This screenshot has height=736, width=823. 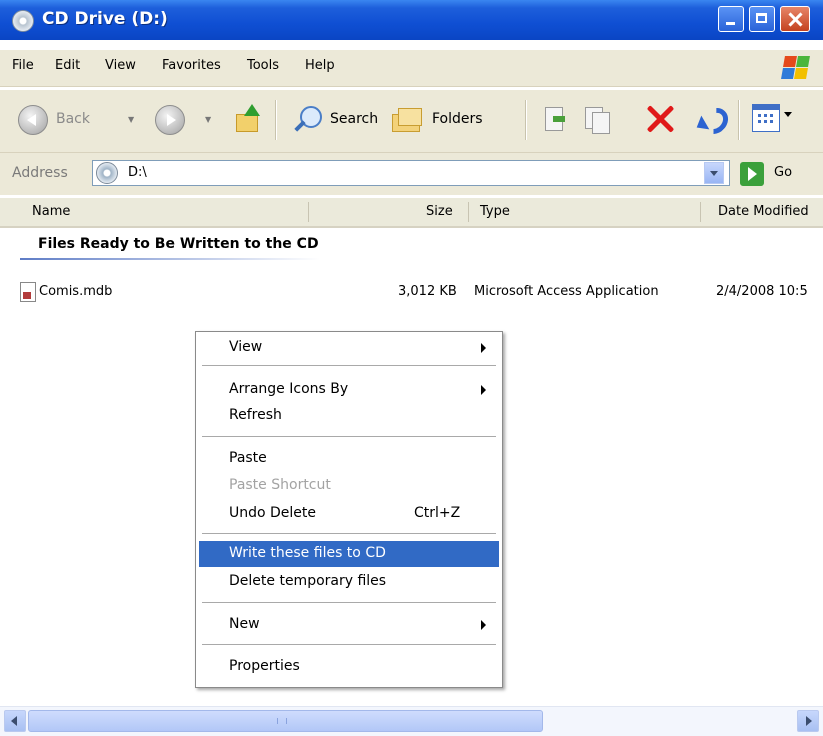 I want to click on go-button-label: Go, so click(x=783, y=172).